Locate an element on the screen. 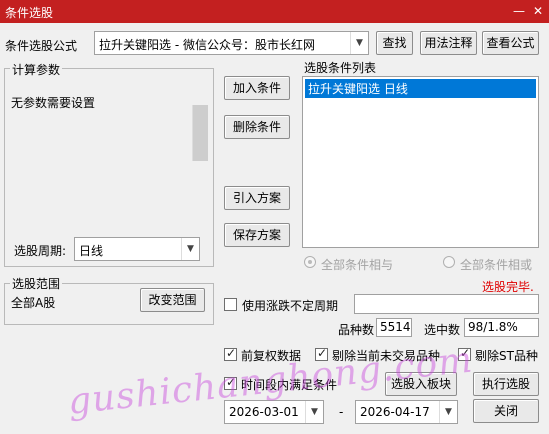 The width and height of the screenshot is (549, 434). exclude-st-checkbox is located at coordinates (464, 353).